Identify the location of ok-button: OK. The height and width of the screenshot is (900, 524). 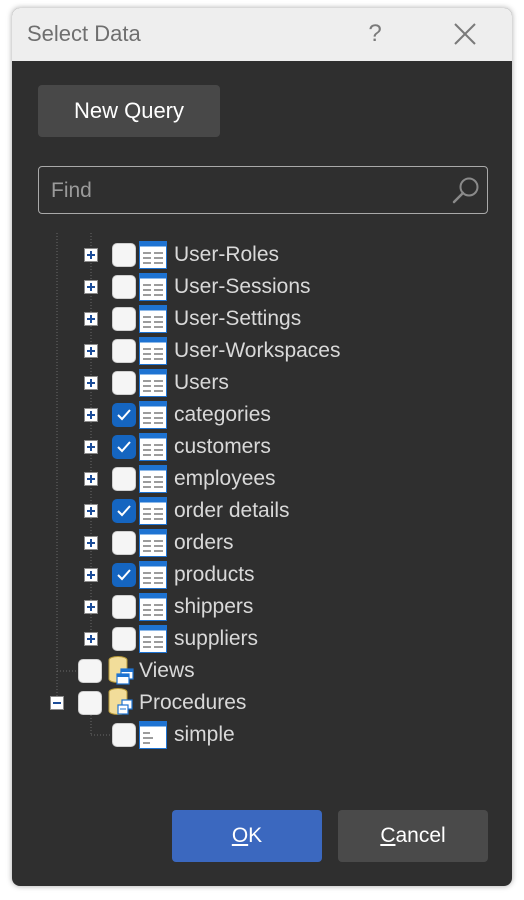
(247, 836).